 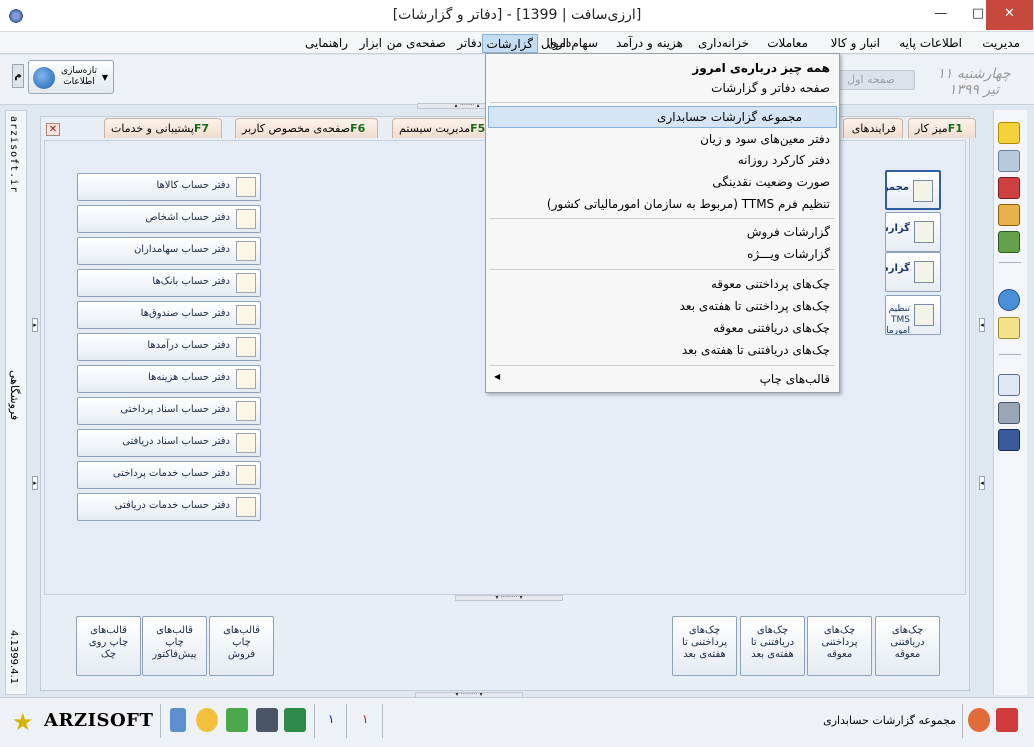 I want to click on accounting-reports-button: مجموعه گزا, so click(x=913, y=190).